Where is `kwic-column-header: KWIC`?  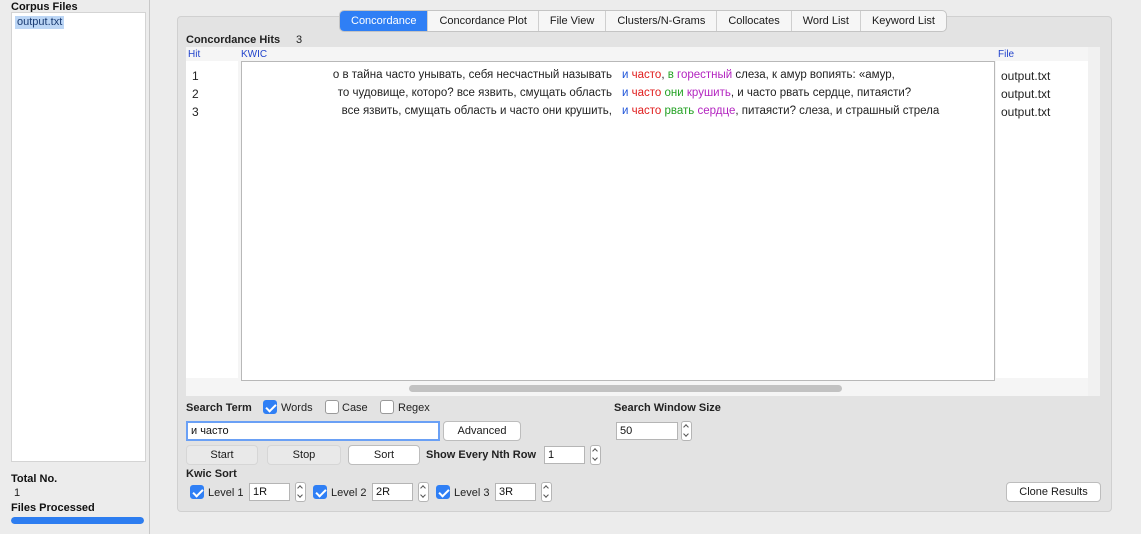 kwic-column-header: KWIC is located at coordinates (254, 54).